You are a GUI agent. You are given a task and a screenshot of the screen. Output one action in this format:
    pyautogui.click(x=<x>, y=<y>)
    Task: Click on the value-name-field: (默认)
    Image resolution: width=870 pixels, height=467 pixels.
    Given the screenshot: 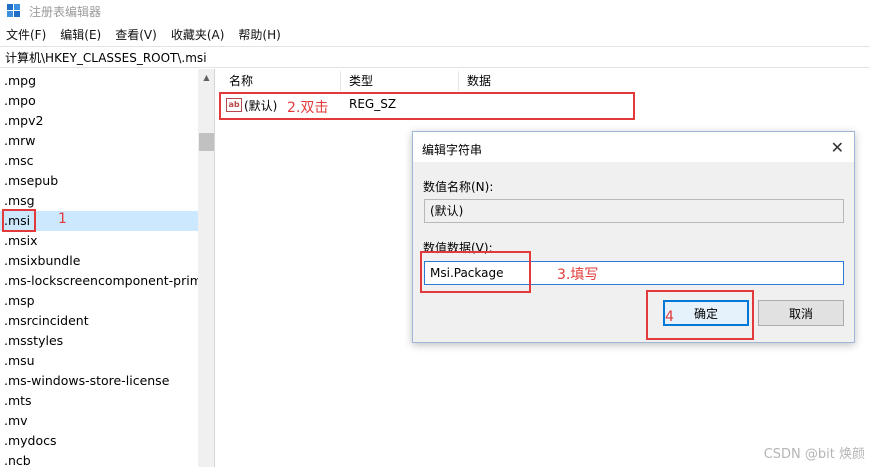 What is the action you would take?
    pyautogui.click(x=634, y=211)
    